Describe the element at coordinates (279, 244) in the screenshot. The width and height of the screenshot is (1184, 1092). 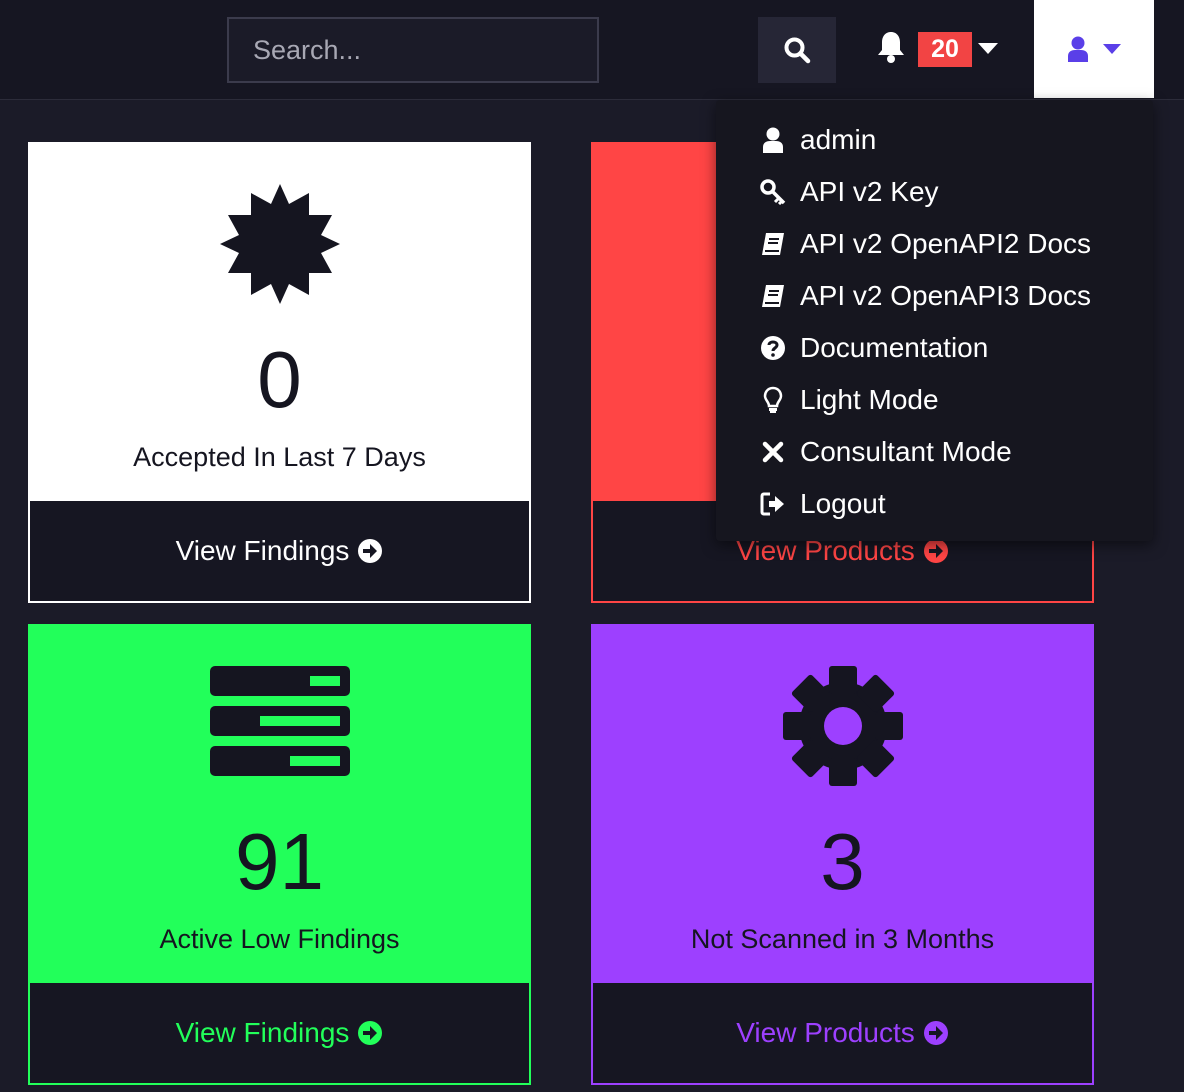
I see `certificate-icon` at that location.